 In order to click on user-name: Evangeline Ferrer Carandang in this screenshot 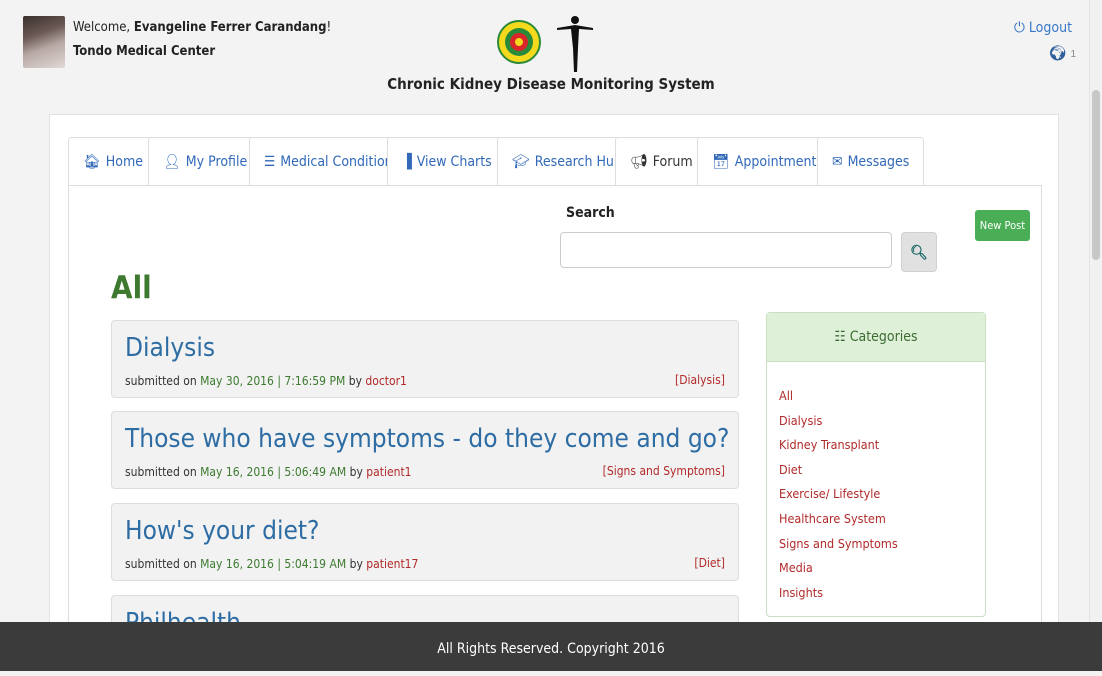, I will do `click(230, 27)`.